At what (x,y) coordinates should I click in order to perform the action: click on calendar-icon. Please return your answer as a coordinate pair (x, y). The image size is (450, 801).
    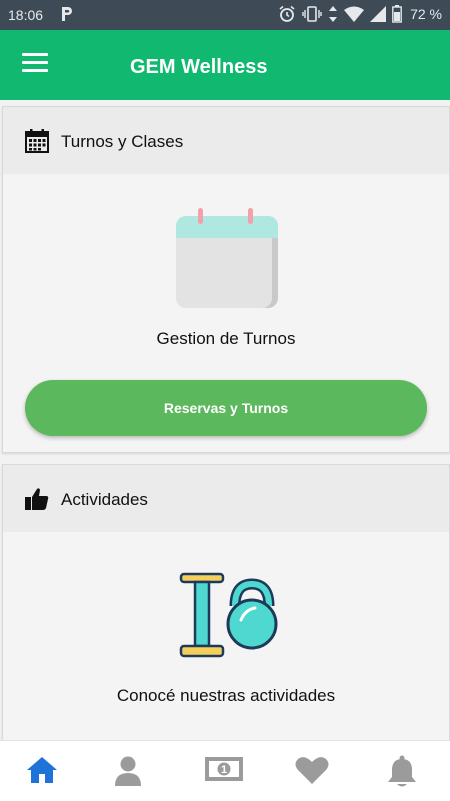
    Looking at the image, I should click on (37, 141).